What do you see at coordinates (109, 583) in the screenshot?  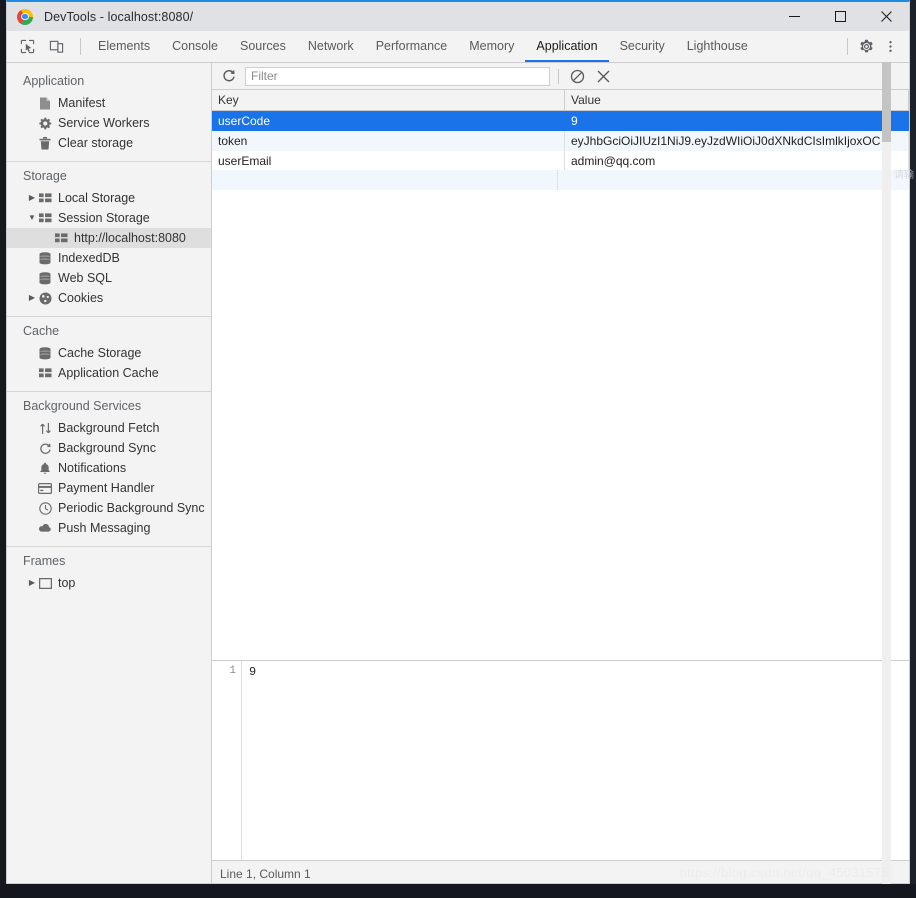 I see `sidebar-item-top-frame: ▶ top` at bounding box center [109, 583].